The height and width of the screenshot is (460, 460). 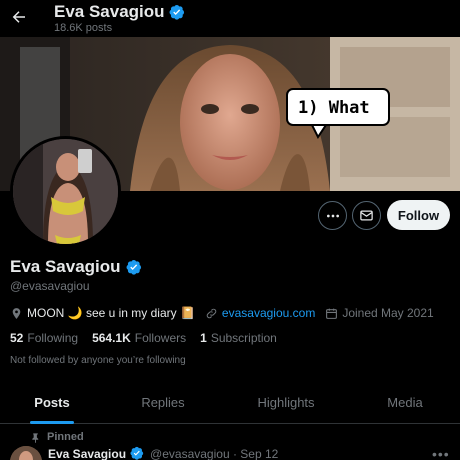 I want to click on profile-display-name: Eva Savagiou, so click(x=65, y=266).